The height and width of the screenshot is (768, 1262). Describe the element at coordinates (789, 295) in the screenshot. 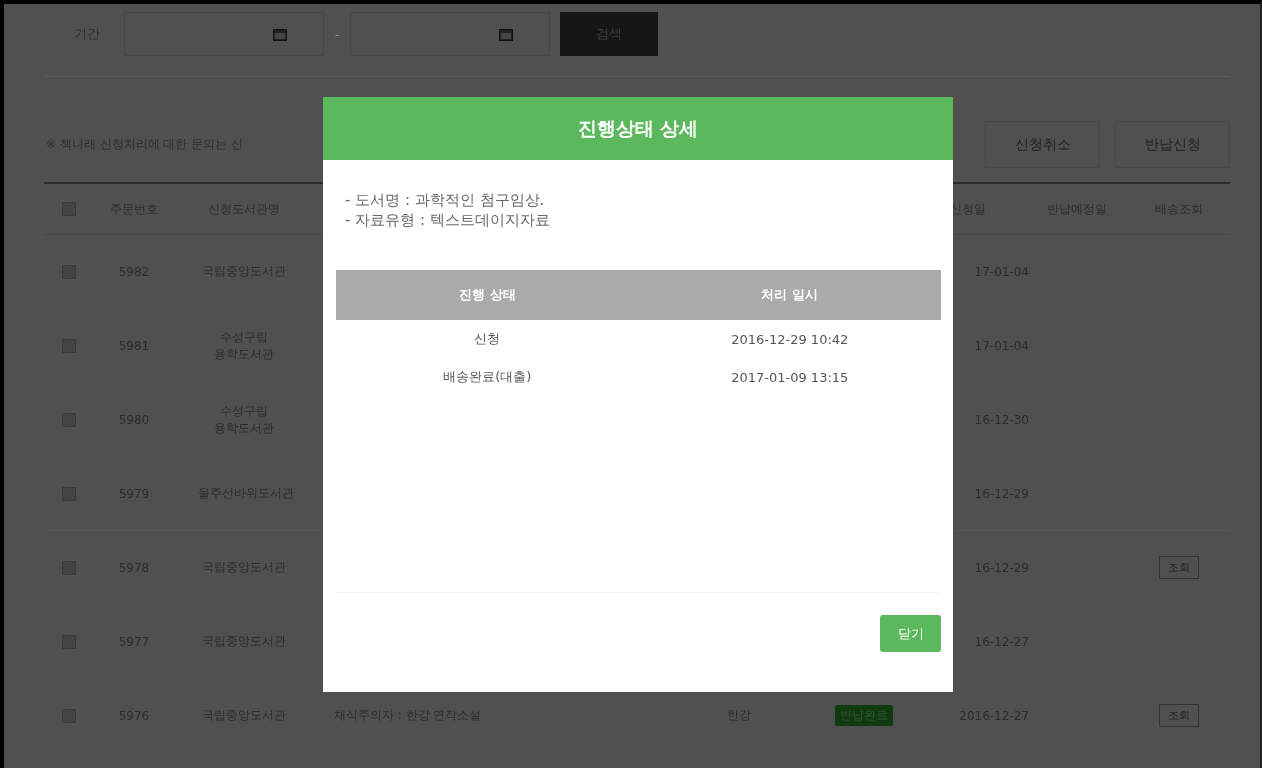

I see `column-header: 처리 일시` at that location.